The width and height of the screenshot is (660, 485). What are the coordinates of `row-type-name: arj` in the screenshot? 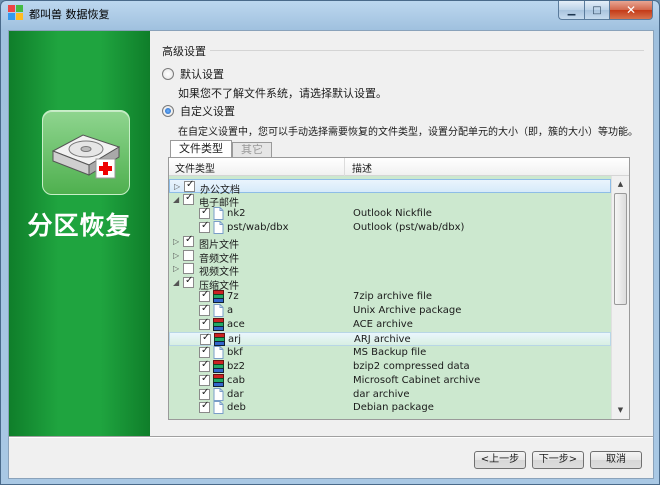 It's located at (235, 339).